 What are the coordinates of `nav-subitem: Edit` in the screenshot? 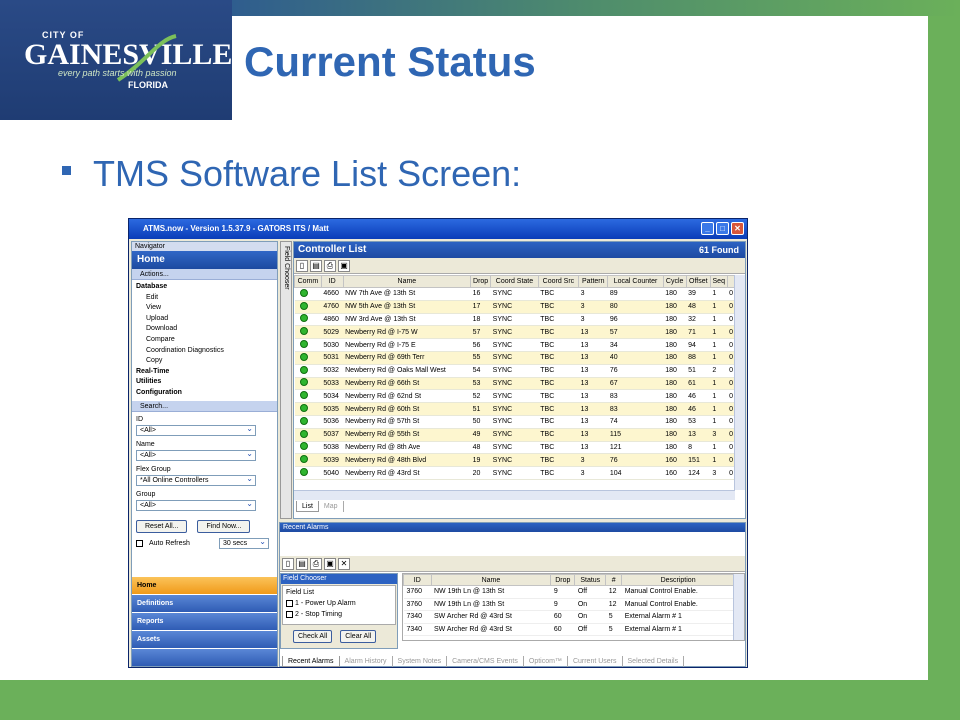 It's located at (204, 298).